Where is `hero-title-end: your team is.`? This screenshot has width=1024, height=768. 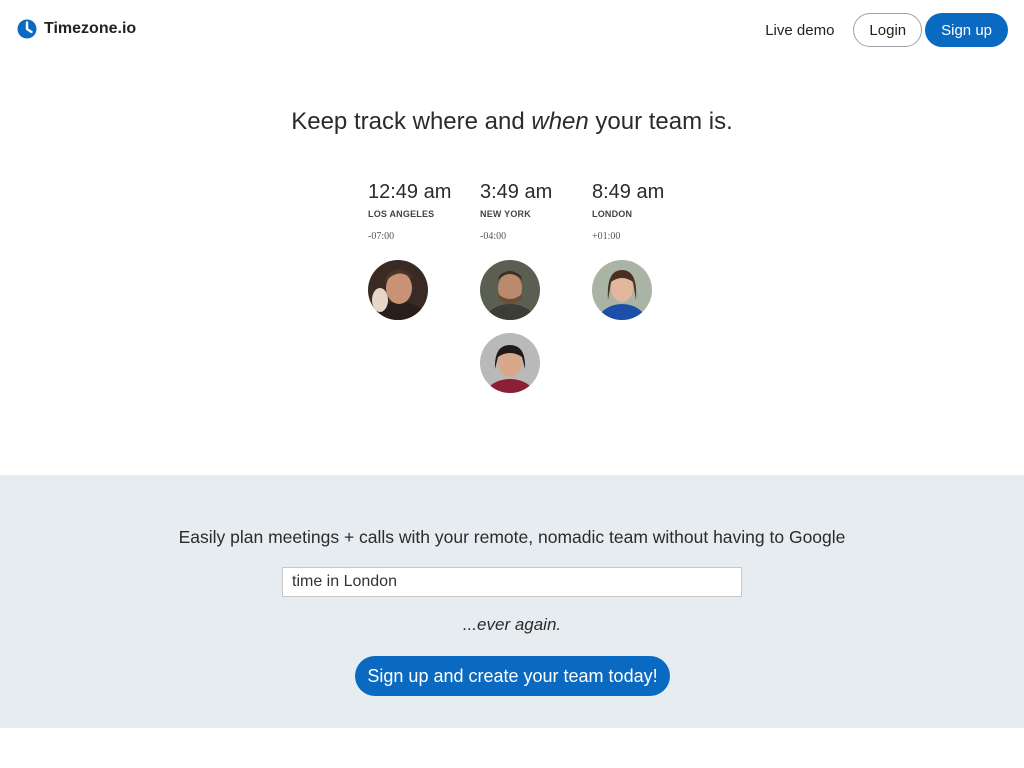
hero-title-end: your team is. is located at coordinates (660, 121).